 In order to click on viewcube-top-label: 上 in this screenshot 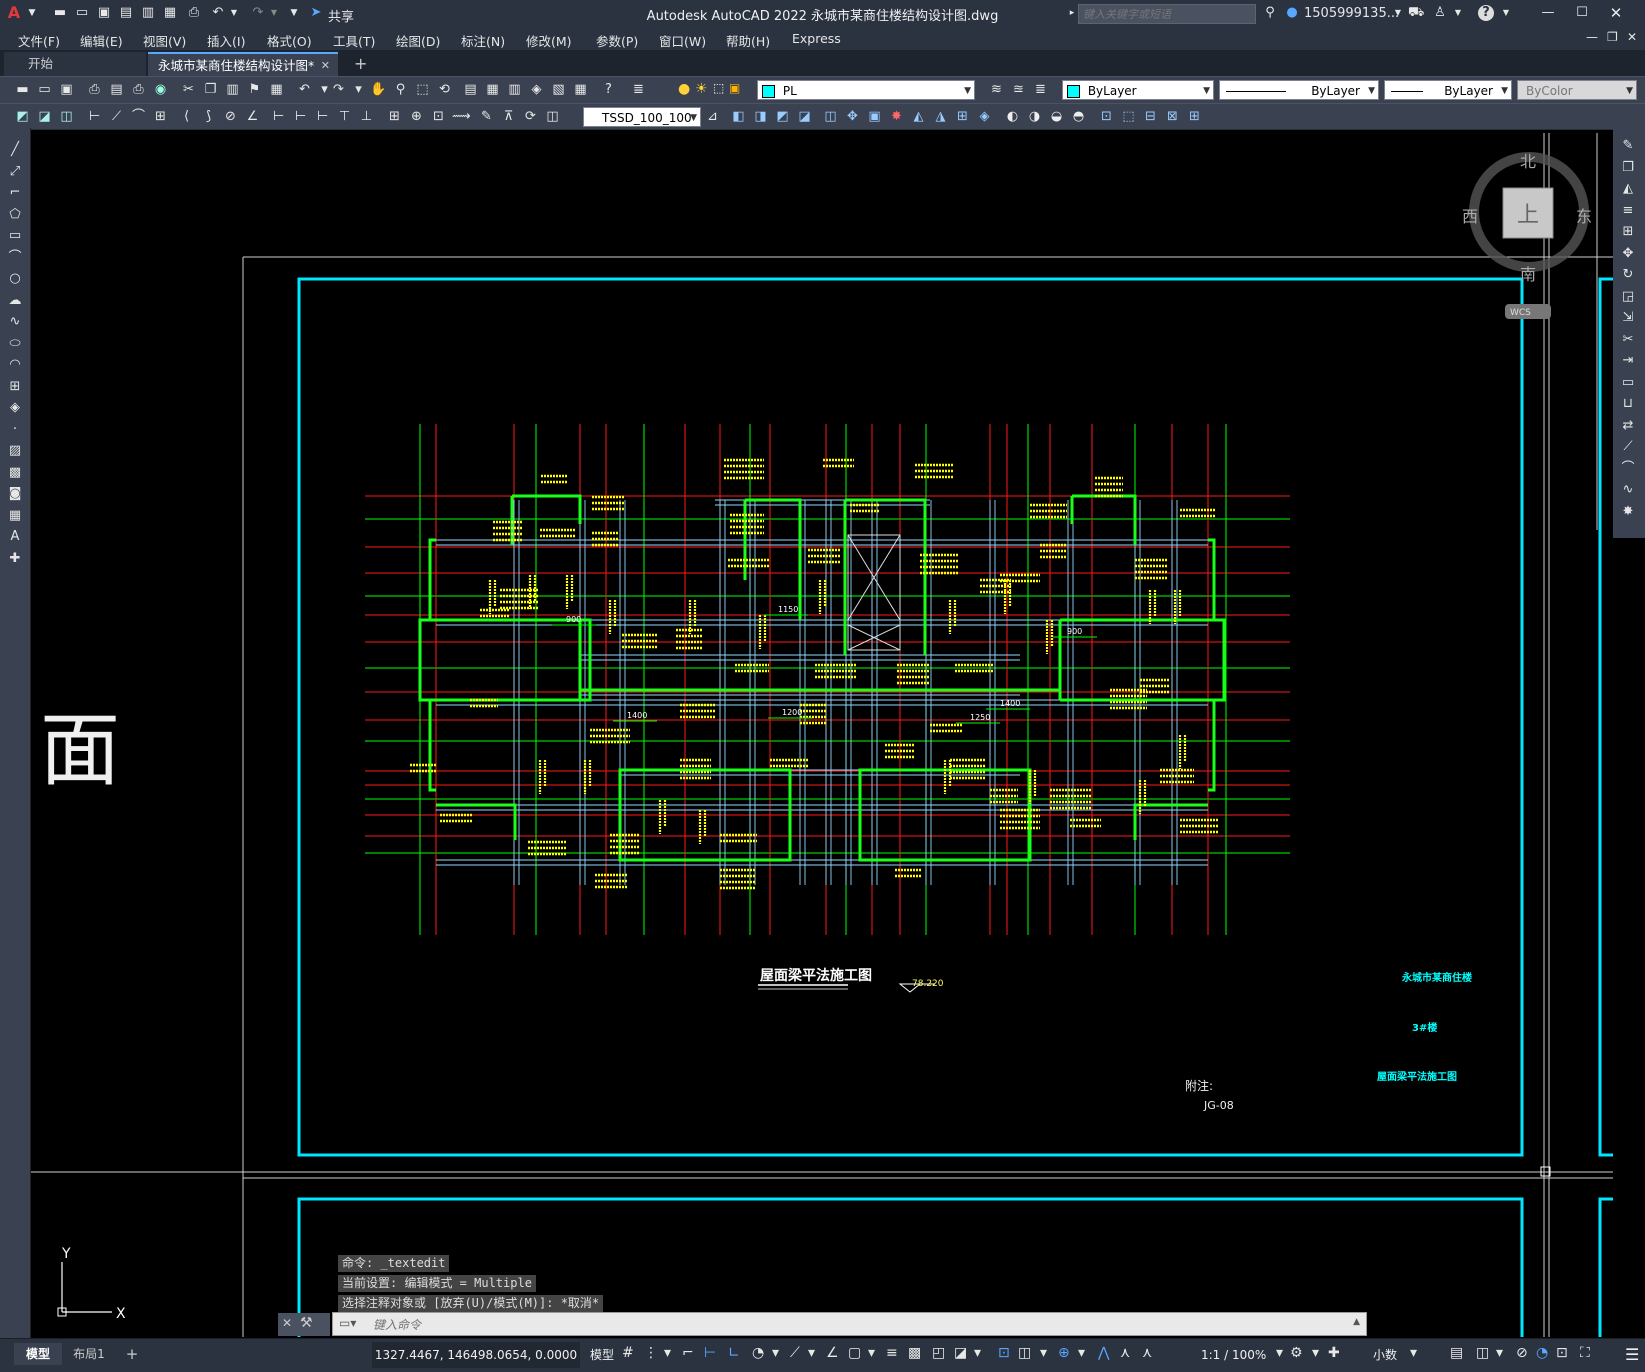, I will do `click(1528, 215)`.